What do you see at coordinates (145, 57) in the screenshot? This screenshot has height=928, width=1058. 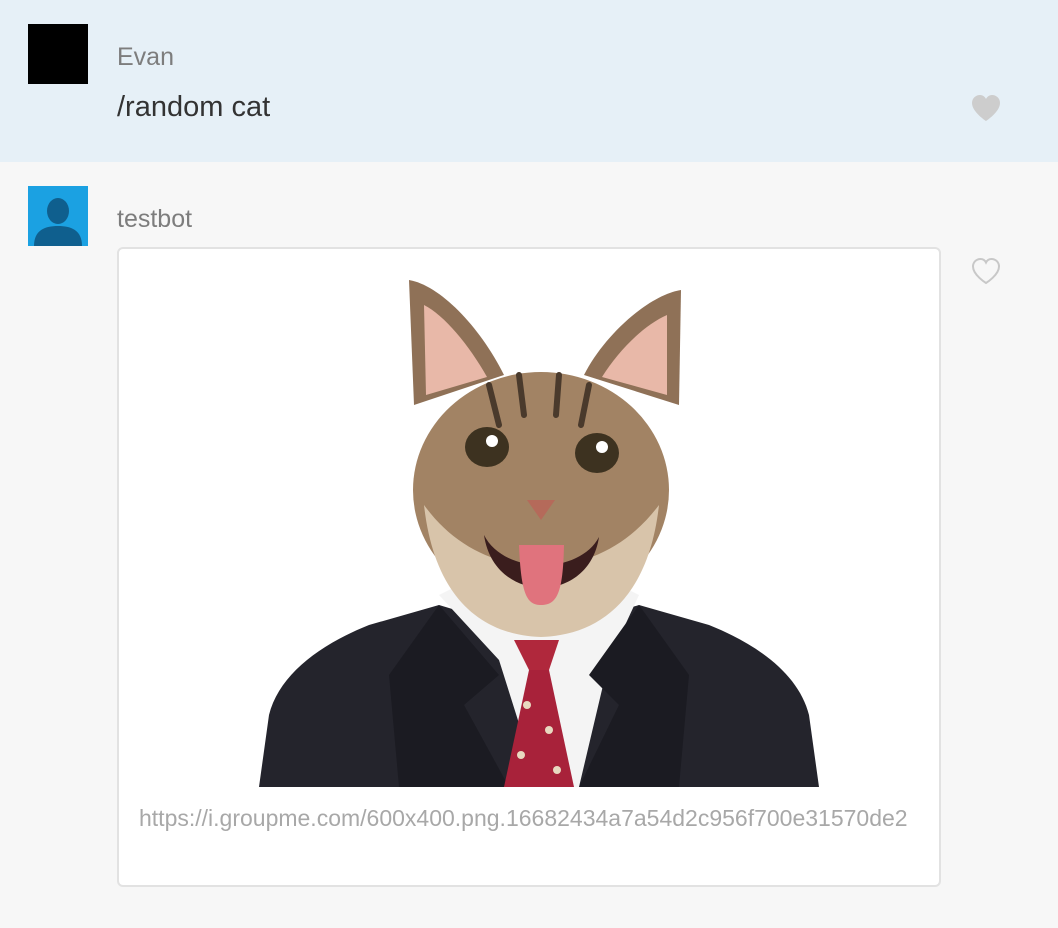 I see `sender-name: Evan` at bounding box center [145, 57].